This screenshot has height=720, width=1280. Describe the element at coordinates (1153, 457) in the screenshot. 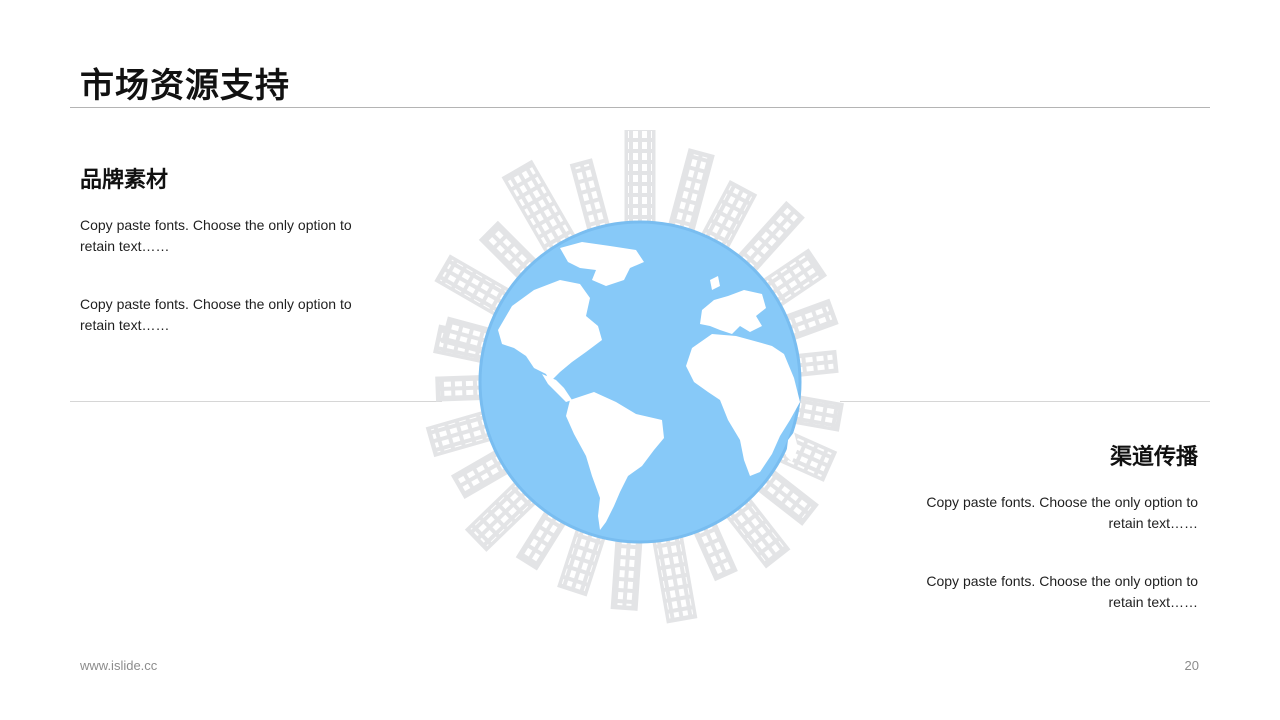

I see `channel-section-heading: 渠道传播` at that location.